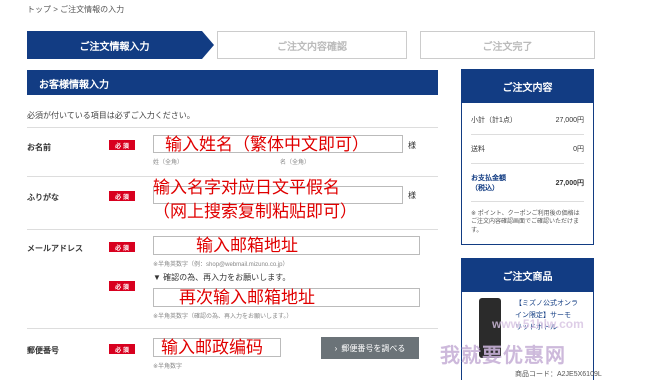 This screenshot has width=650, height=380. I want to click on shipping-row: 送料 0円, so click(527, 149).